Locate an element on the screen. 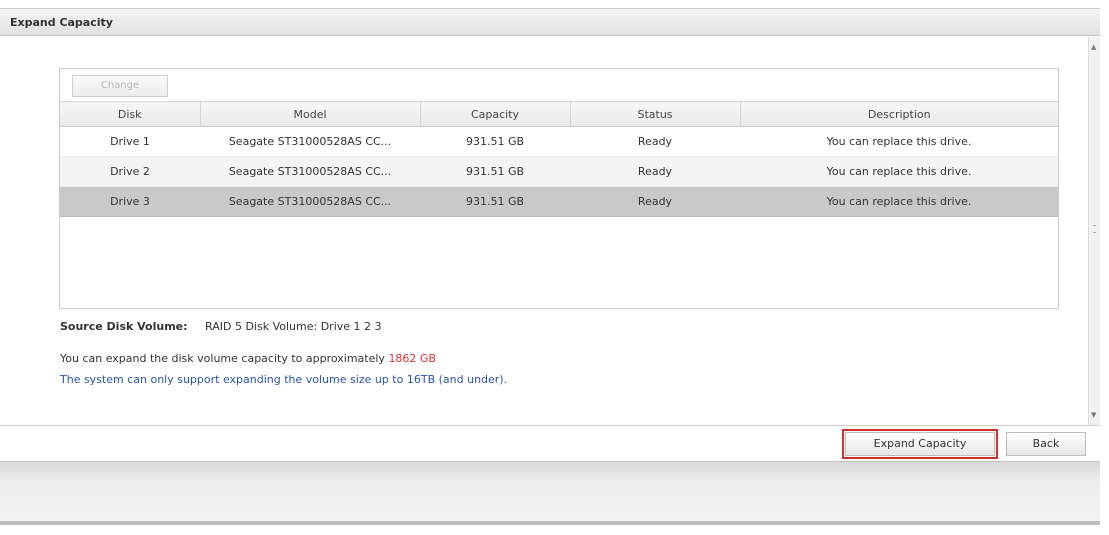 The image size is (1109, 535). column-header-capacity: Capacity is located at coordinates (495, 114).